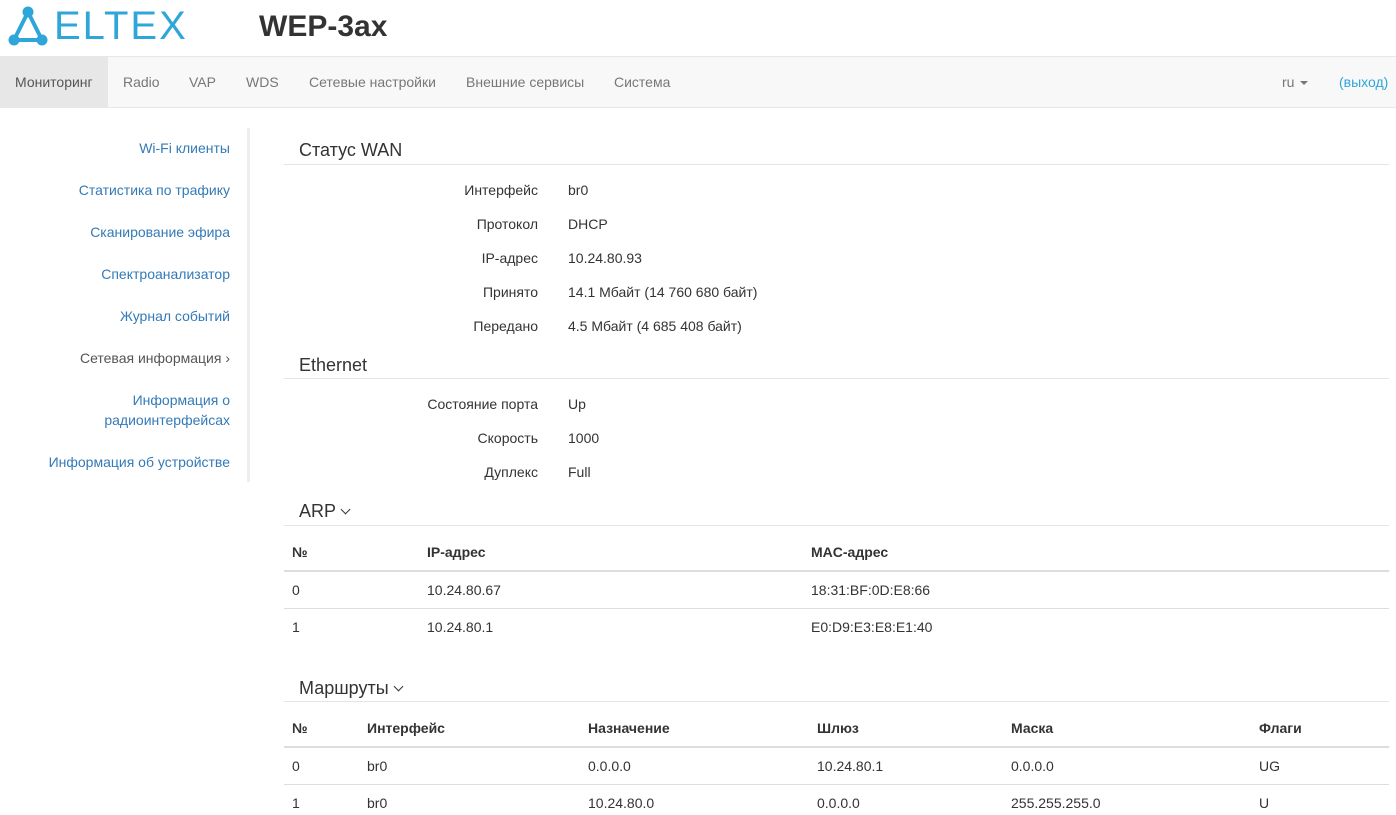  I want to click on wan-section-divider, so click(836, 164).